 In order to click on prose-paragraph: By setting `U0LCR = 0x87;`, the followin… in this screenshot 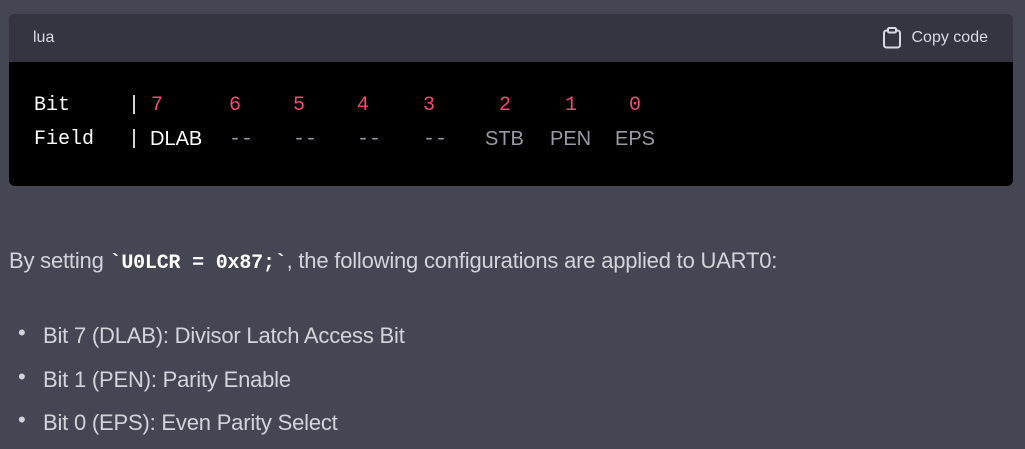, I will do `click(393, 261)`.